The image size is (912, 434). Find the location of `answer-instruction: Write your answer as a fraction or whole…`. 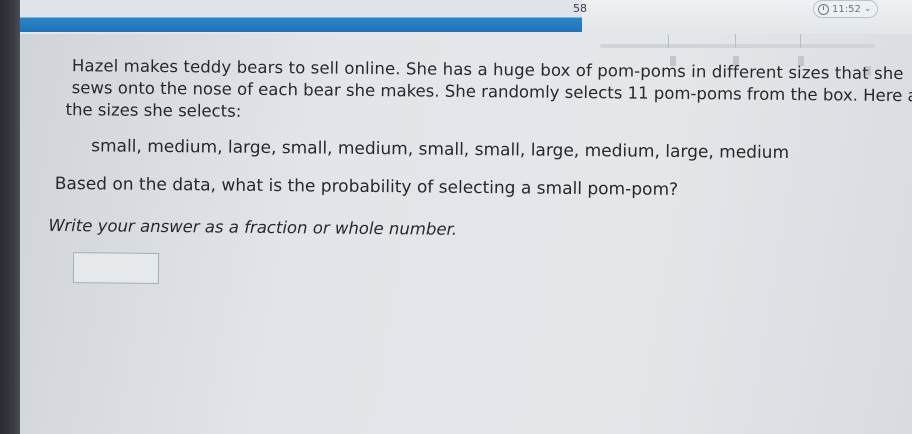

answer-instruction: Write your answer as a fraction or whole… is located at coordinates (253, 227).